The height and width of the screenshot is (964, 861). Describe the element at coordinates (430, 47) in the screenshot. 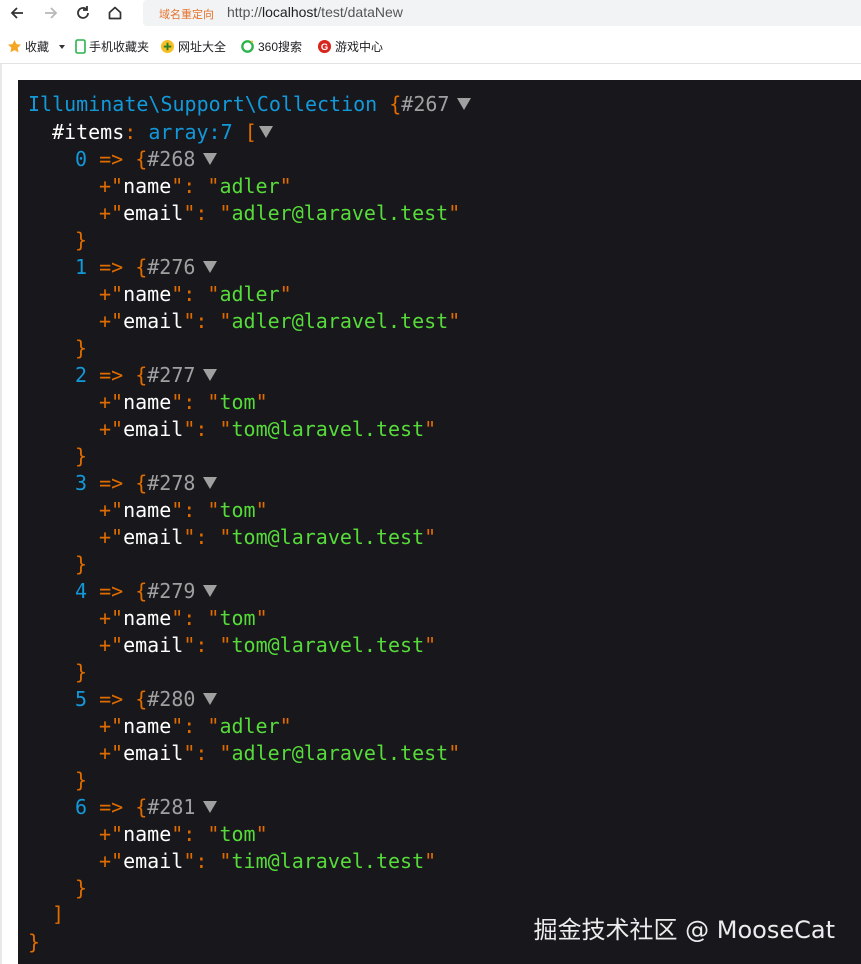

I see `bookmarks-bar: 收藏 手机收藏夹 网址大全 360搜索 G 游戏中心` at that location.